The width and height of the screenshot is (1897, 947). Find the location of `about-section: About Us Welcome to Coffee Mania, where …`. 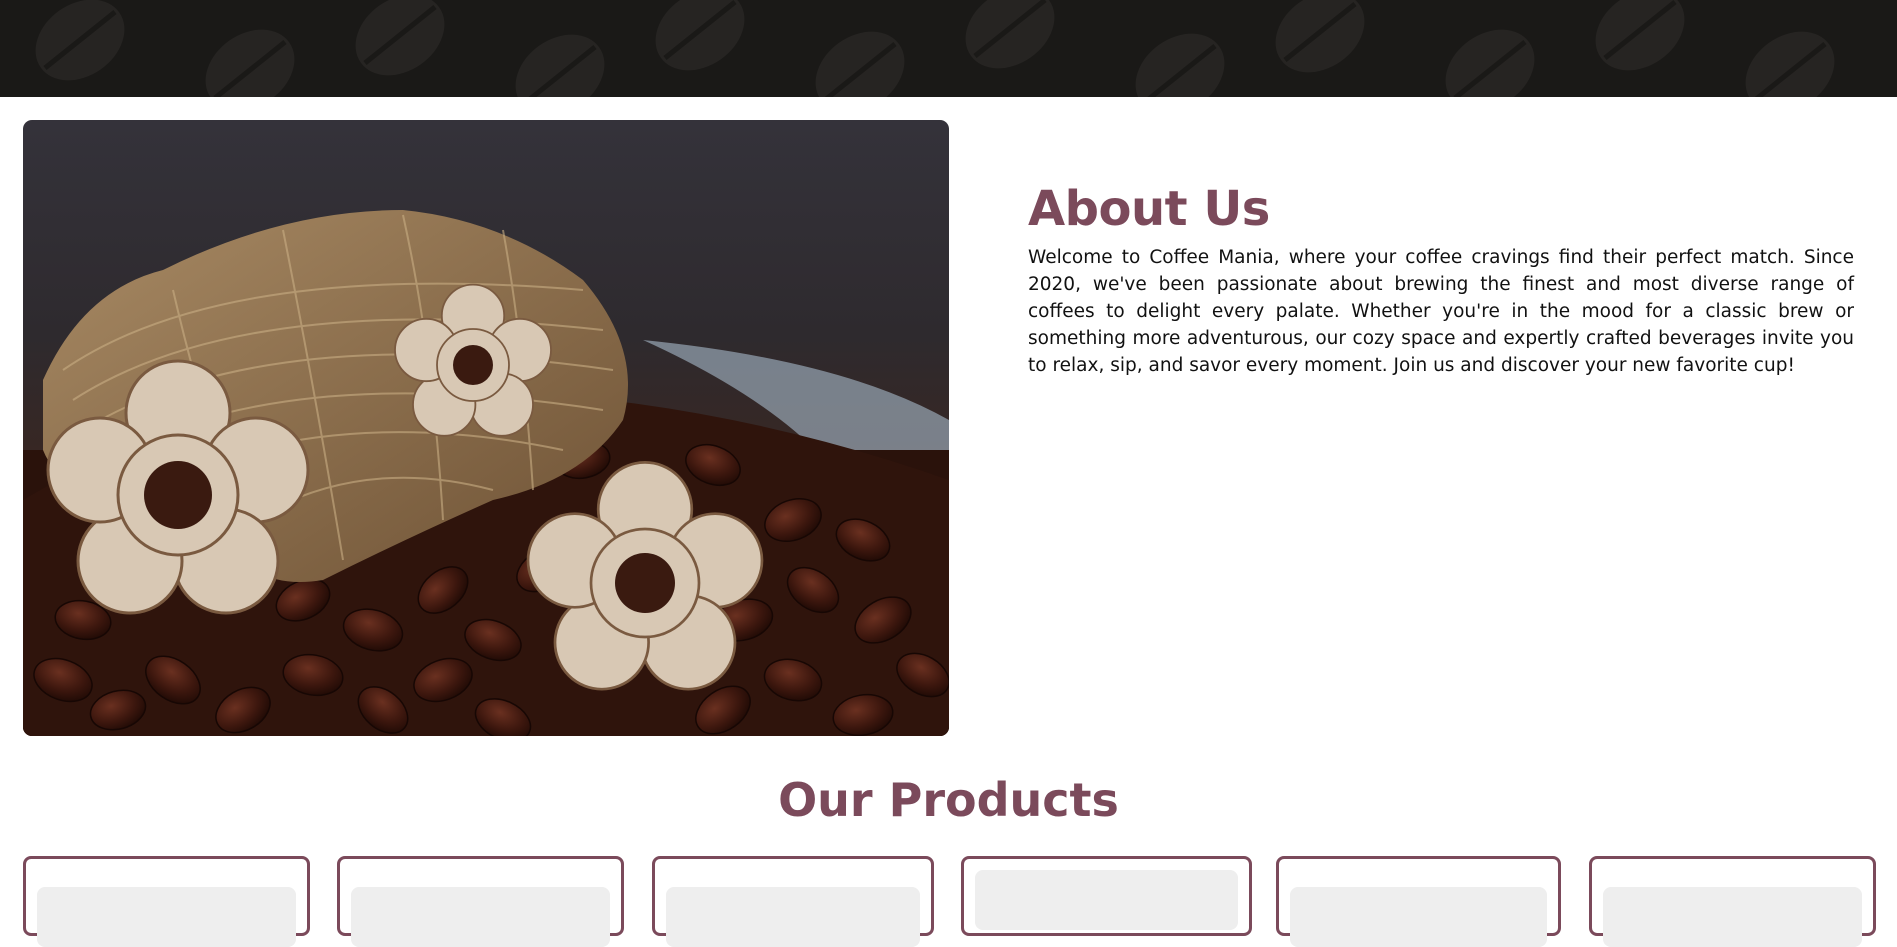

about-section: About Us Welcome to Coffee Mania, where … is located at coordinates (1441, 279).